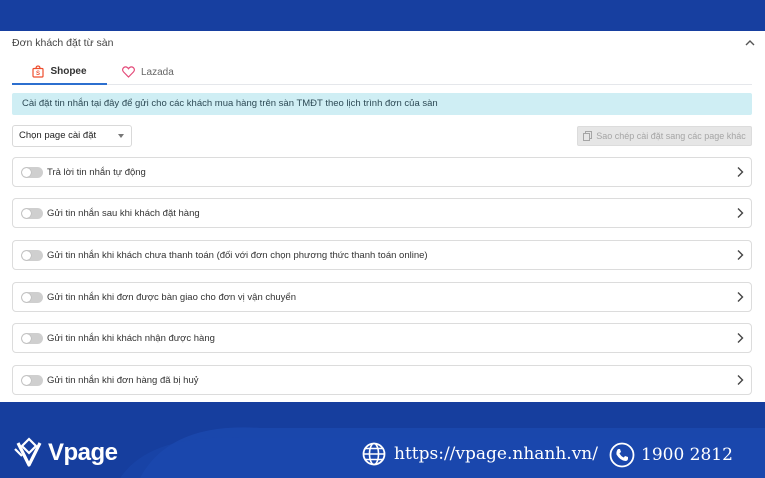 This screenshot has width=765, height=478. Describe the element at coordinates (121, 136) in the screenshot. I see `caret-down-icon` at that location.